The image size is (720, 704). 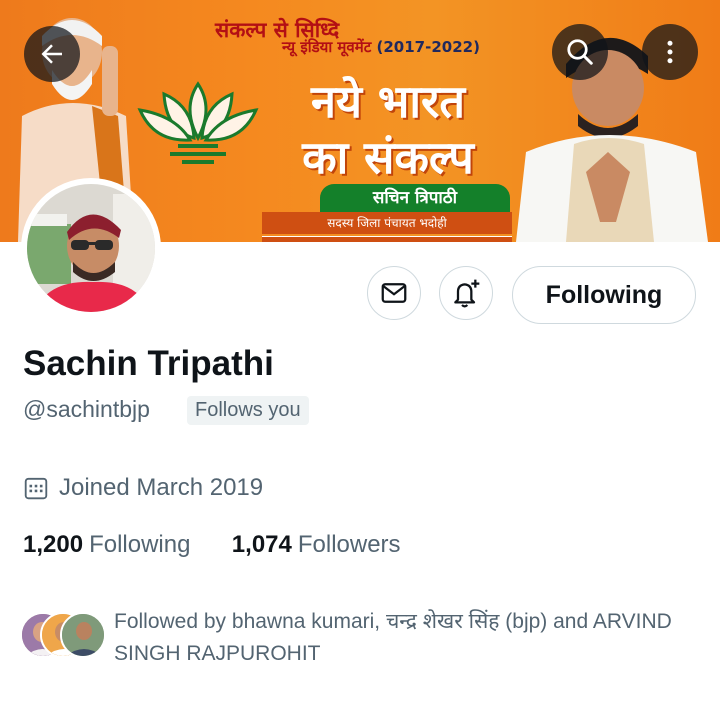 What do you see at coordinates (415, 198) in the screenshot?
I see `banner-name: सचिन त्रिपाठी` at bounding box center [415, 198].